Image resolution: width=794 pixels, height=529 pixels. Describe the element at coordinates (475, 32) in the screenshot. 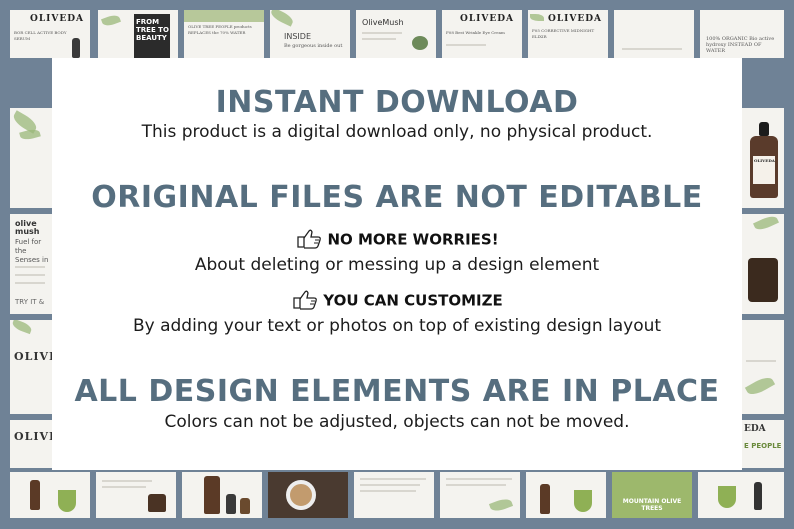

I see `thumb-text: F08 Best Wrinkle Eye Cream` at that location.